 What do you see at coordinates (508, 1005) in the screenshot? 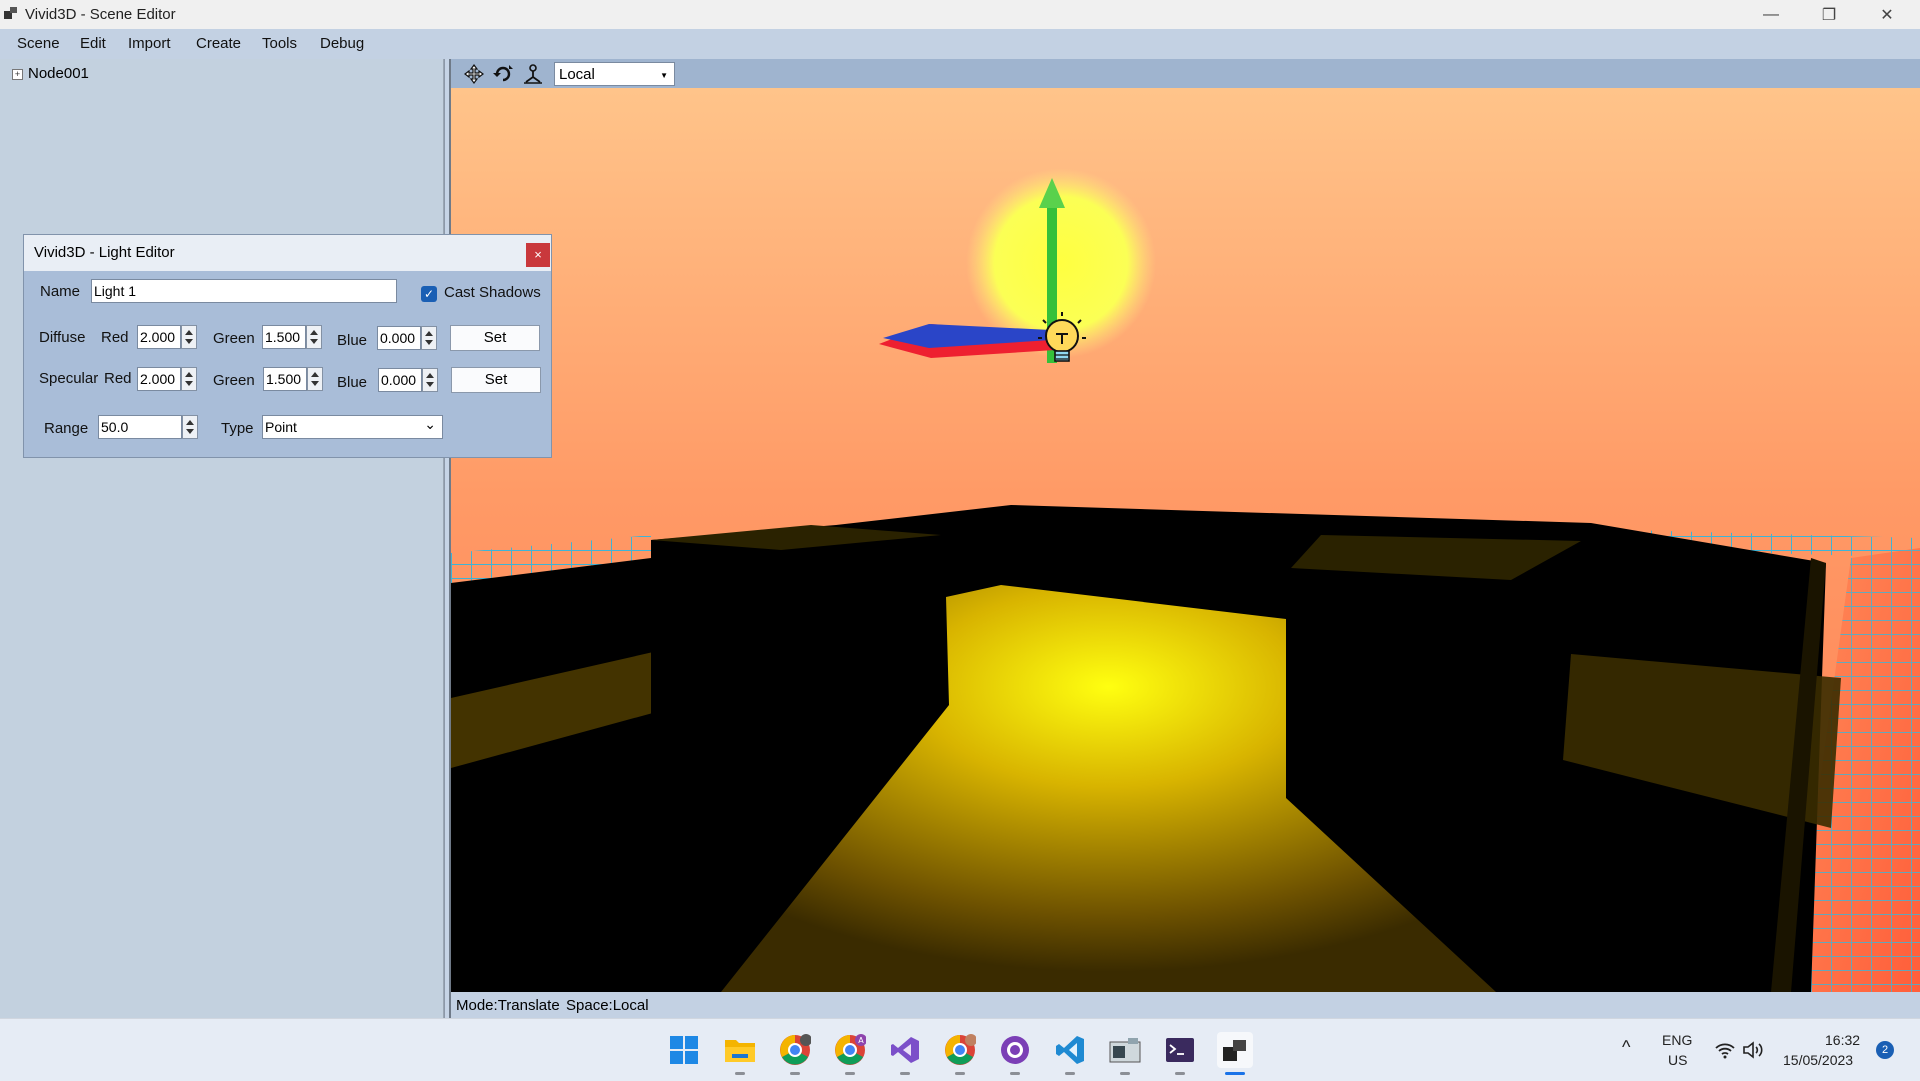
I see `status-mode: Mode:Translate` at bounding box center [508, 1005].